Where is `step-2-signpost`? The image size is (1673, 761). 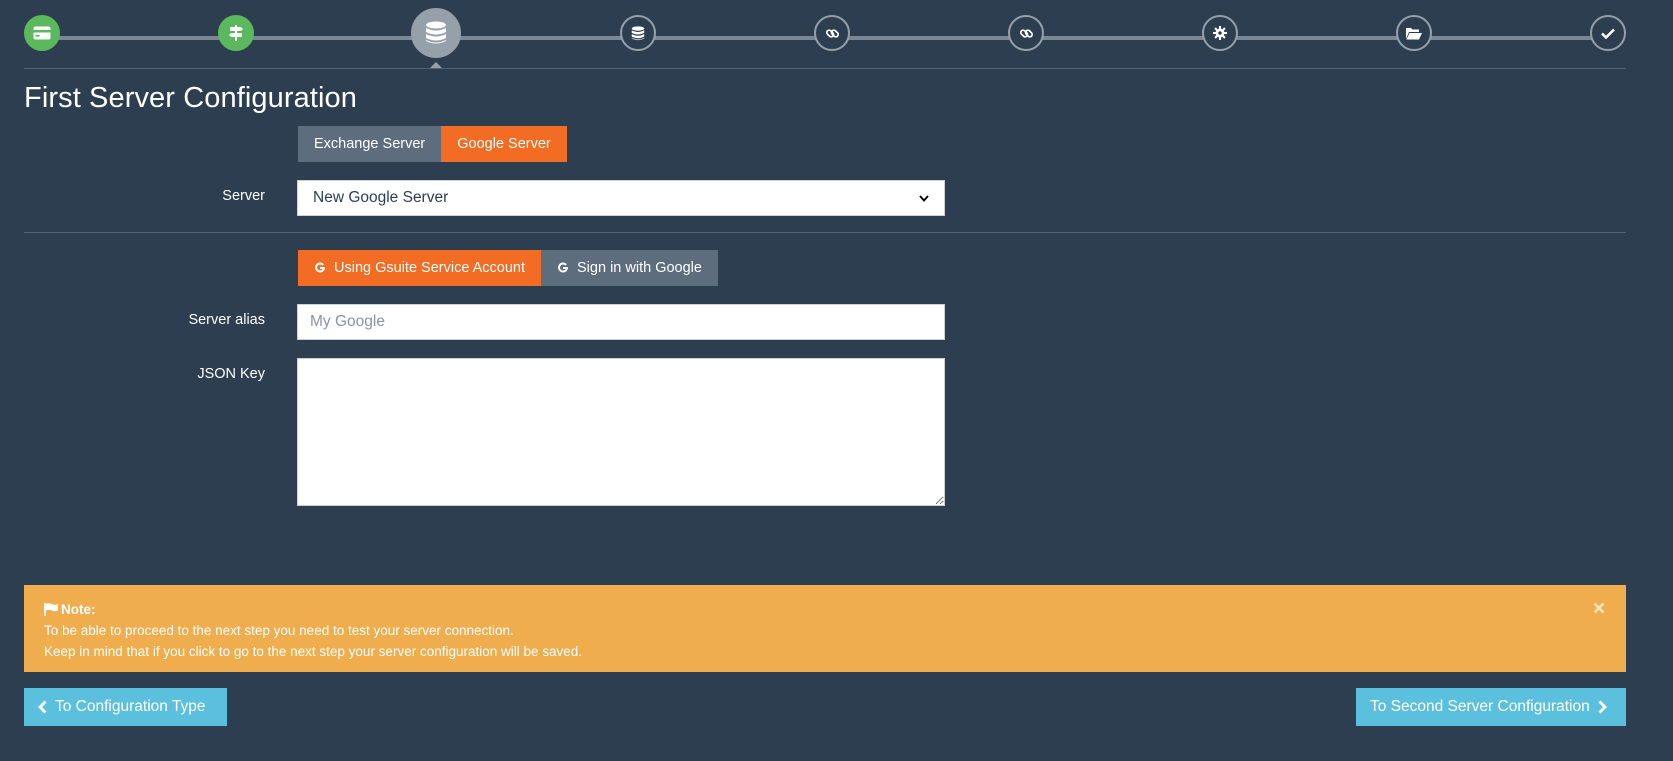
step-2-signpost is located at coordinates (236, 33).